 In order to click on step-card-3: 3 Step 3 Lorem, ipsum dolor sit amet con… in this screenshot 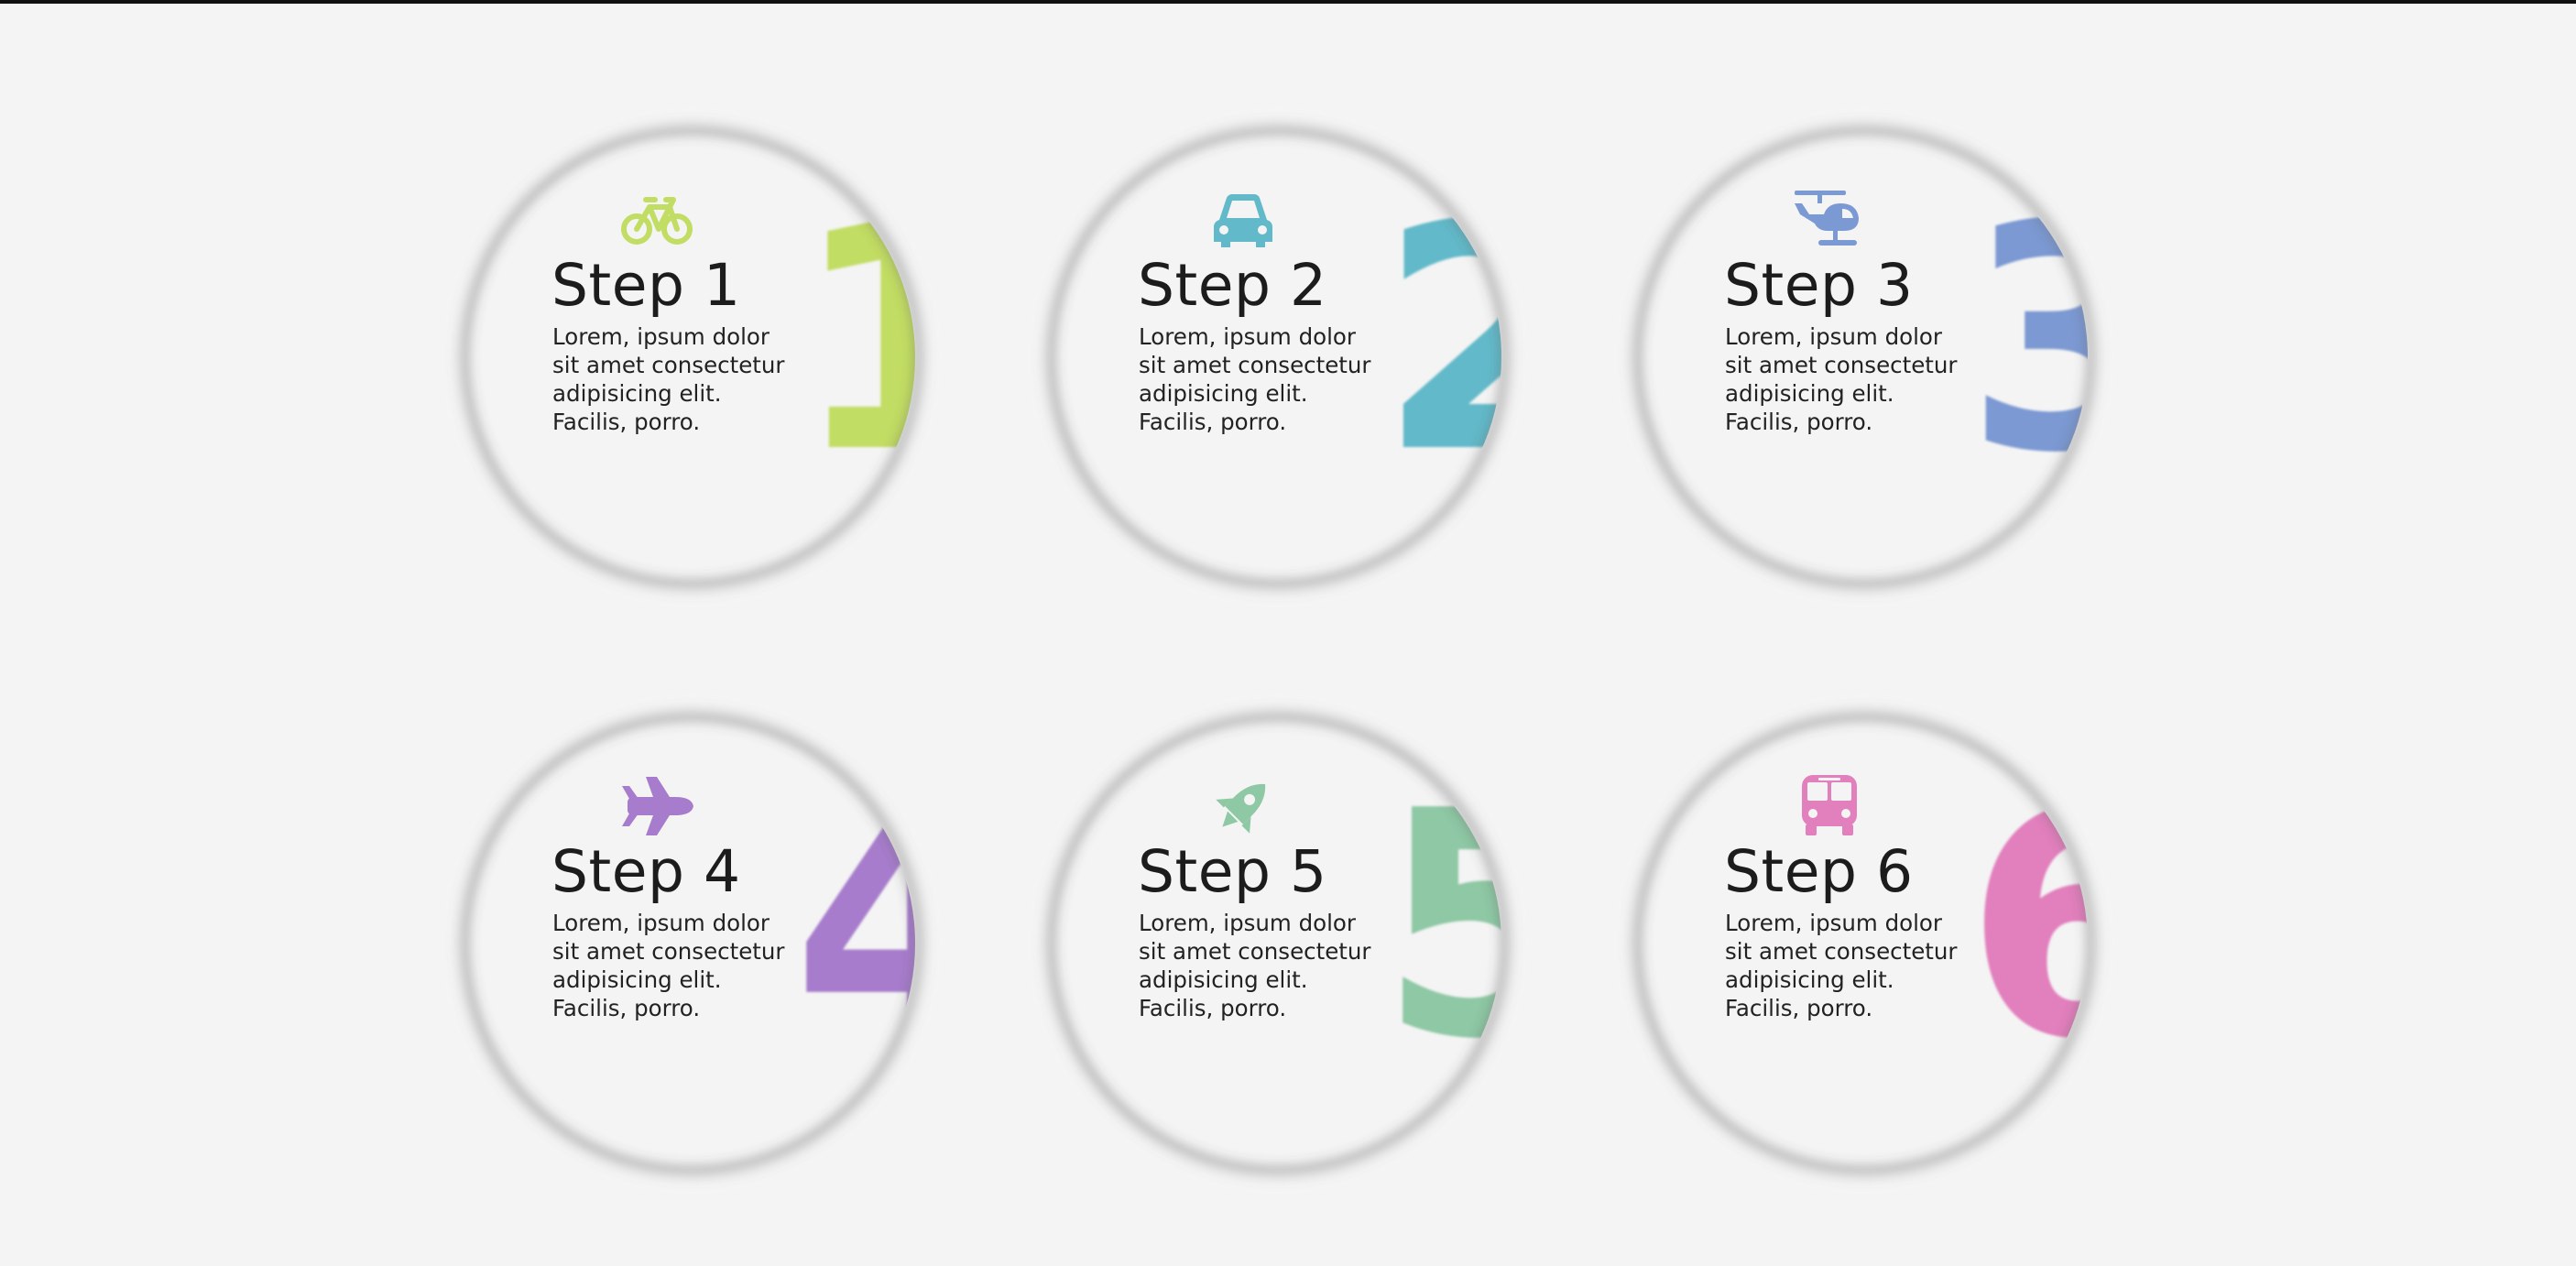, I will do `click(1865, 364)`.